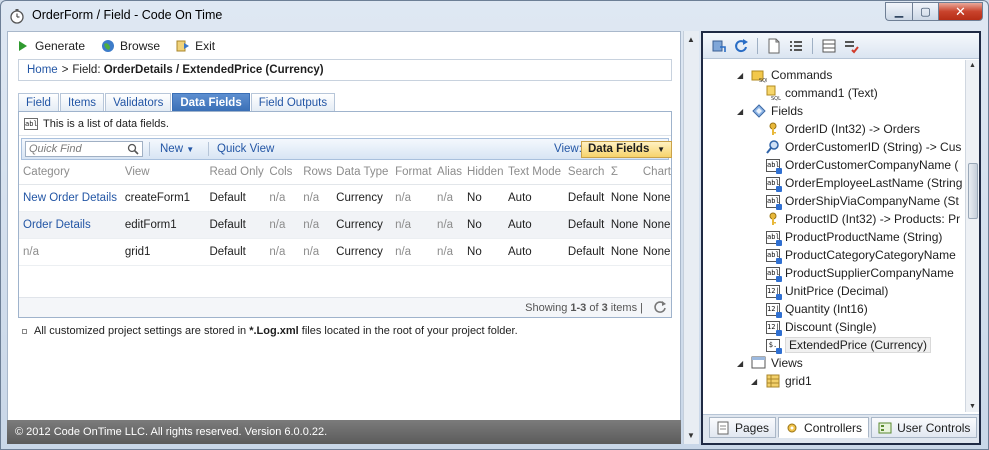 The height and width of the screenshot is (450, 989). Describe the element at coordinates (235, 172) in the screenshot. I see `column-header-read-only: Read Only` at that location.